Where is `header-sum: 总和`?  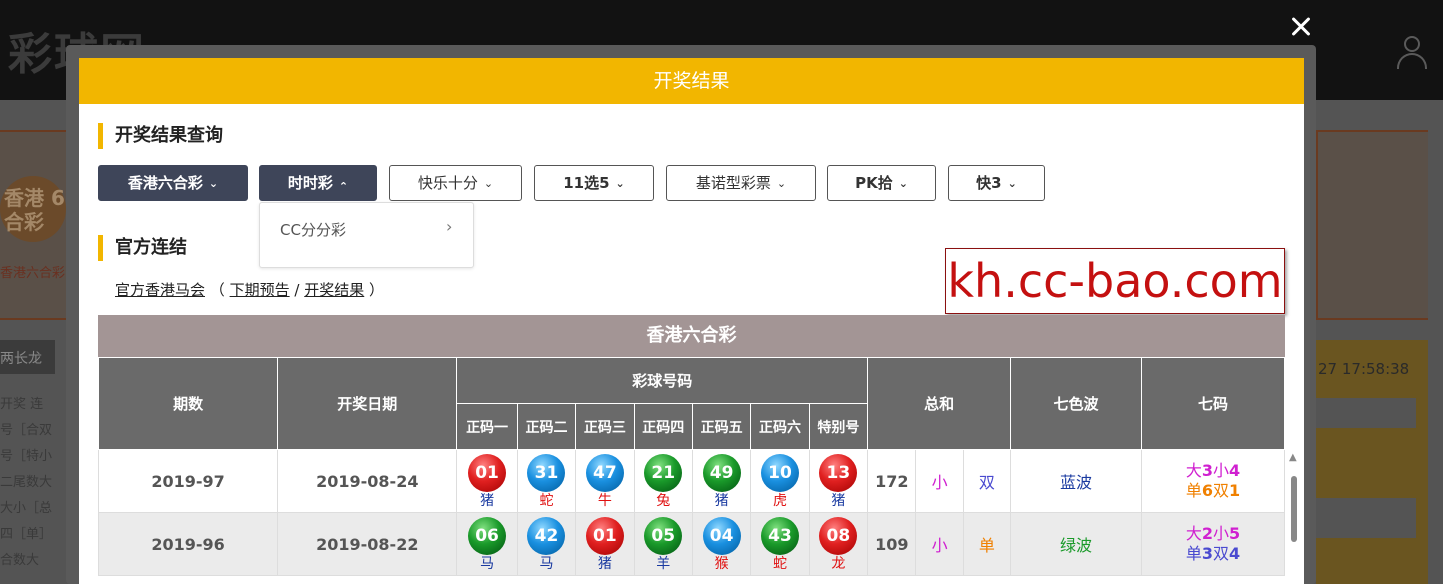 header-sum: 总和 is located at coordinates (939, 403).